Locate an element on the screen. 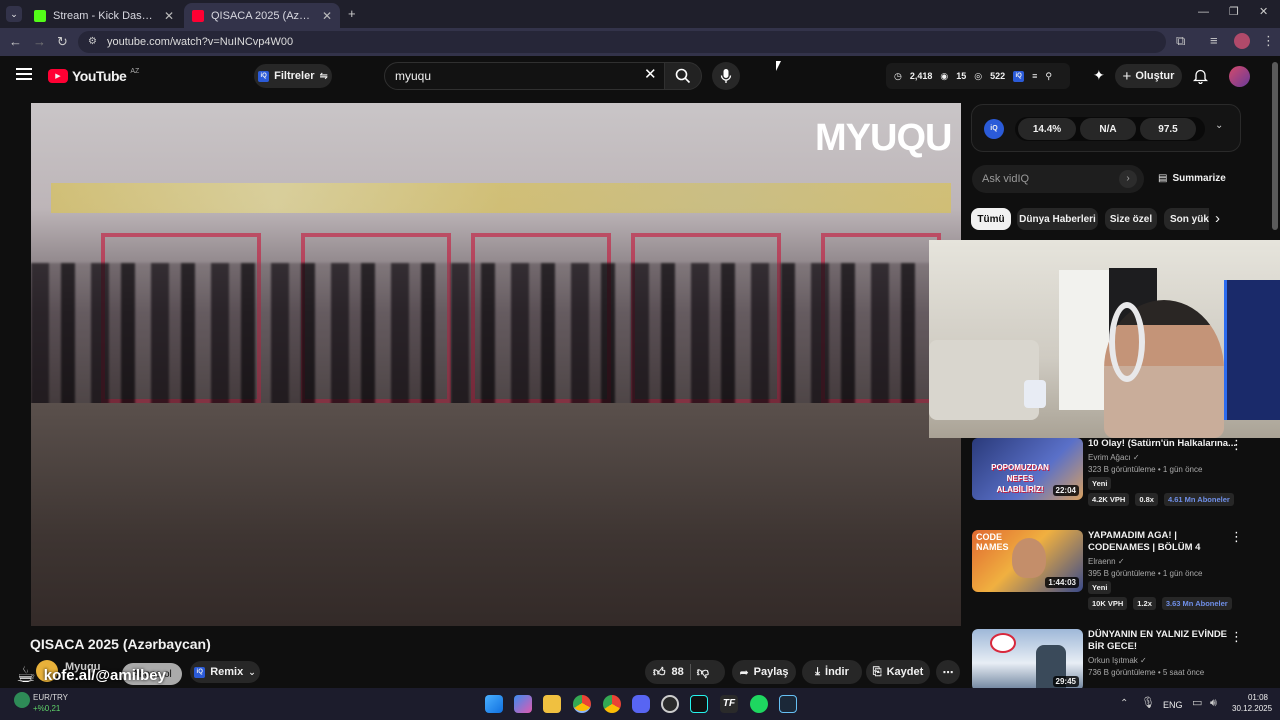 This screenshot has height=720, width=1280. back-icon: ← is located at coordinates (15, 41).